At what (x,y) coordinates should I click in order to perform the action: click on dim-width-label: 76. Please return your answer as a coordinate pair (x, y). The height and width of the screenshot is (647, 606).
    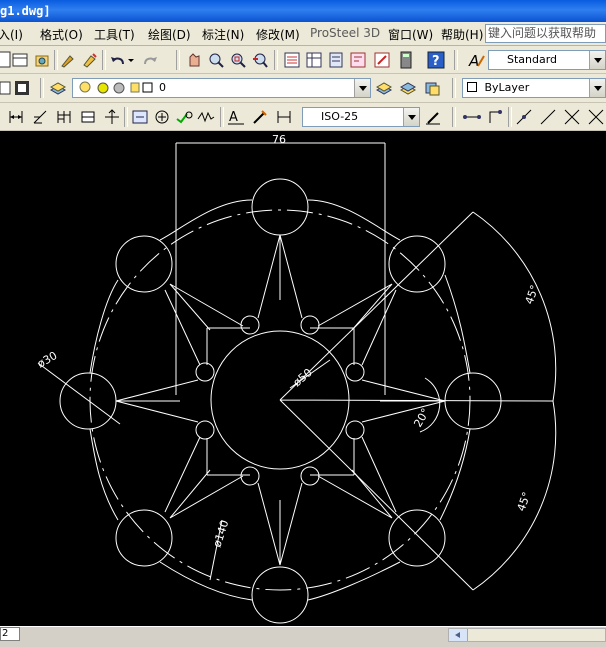
    Looking at the image, I should click on (279, 139).